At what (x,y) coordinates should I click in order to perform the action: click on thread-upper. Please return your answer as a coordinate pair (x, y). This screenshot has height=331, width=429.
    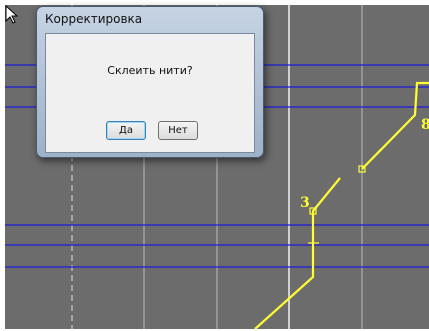
    Looking at the image, I should click on (395, 125).